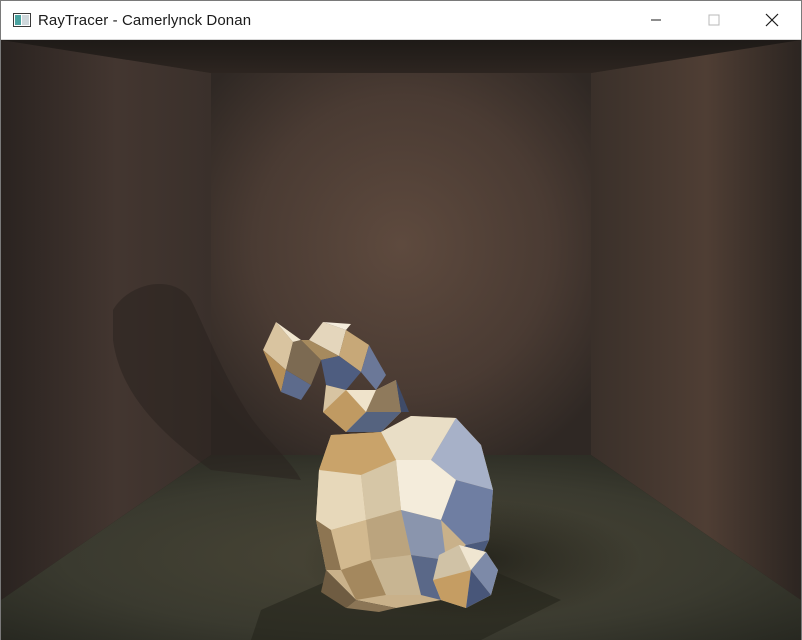 Image resolution: width=802 pixels, height=640 pixels. I want to click on maximize-icon, so click(714, 20).